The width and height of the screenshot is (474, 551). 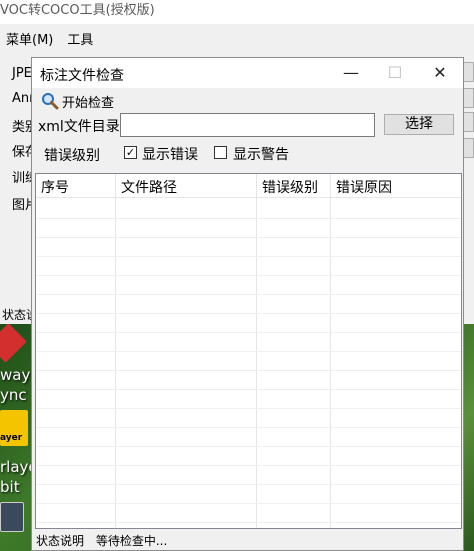 What do you see at coordinates (351, 73) in the screenshot?
I see `minimize-icon: —` at bounding box center [351, 73].